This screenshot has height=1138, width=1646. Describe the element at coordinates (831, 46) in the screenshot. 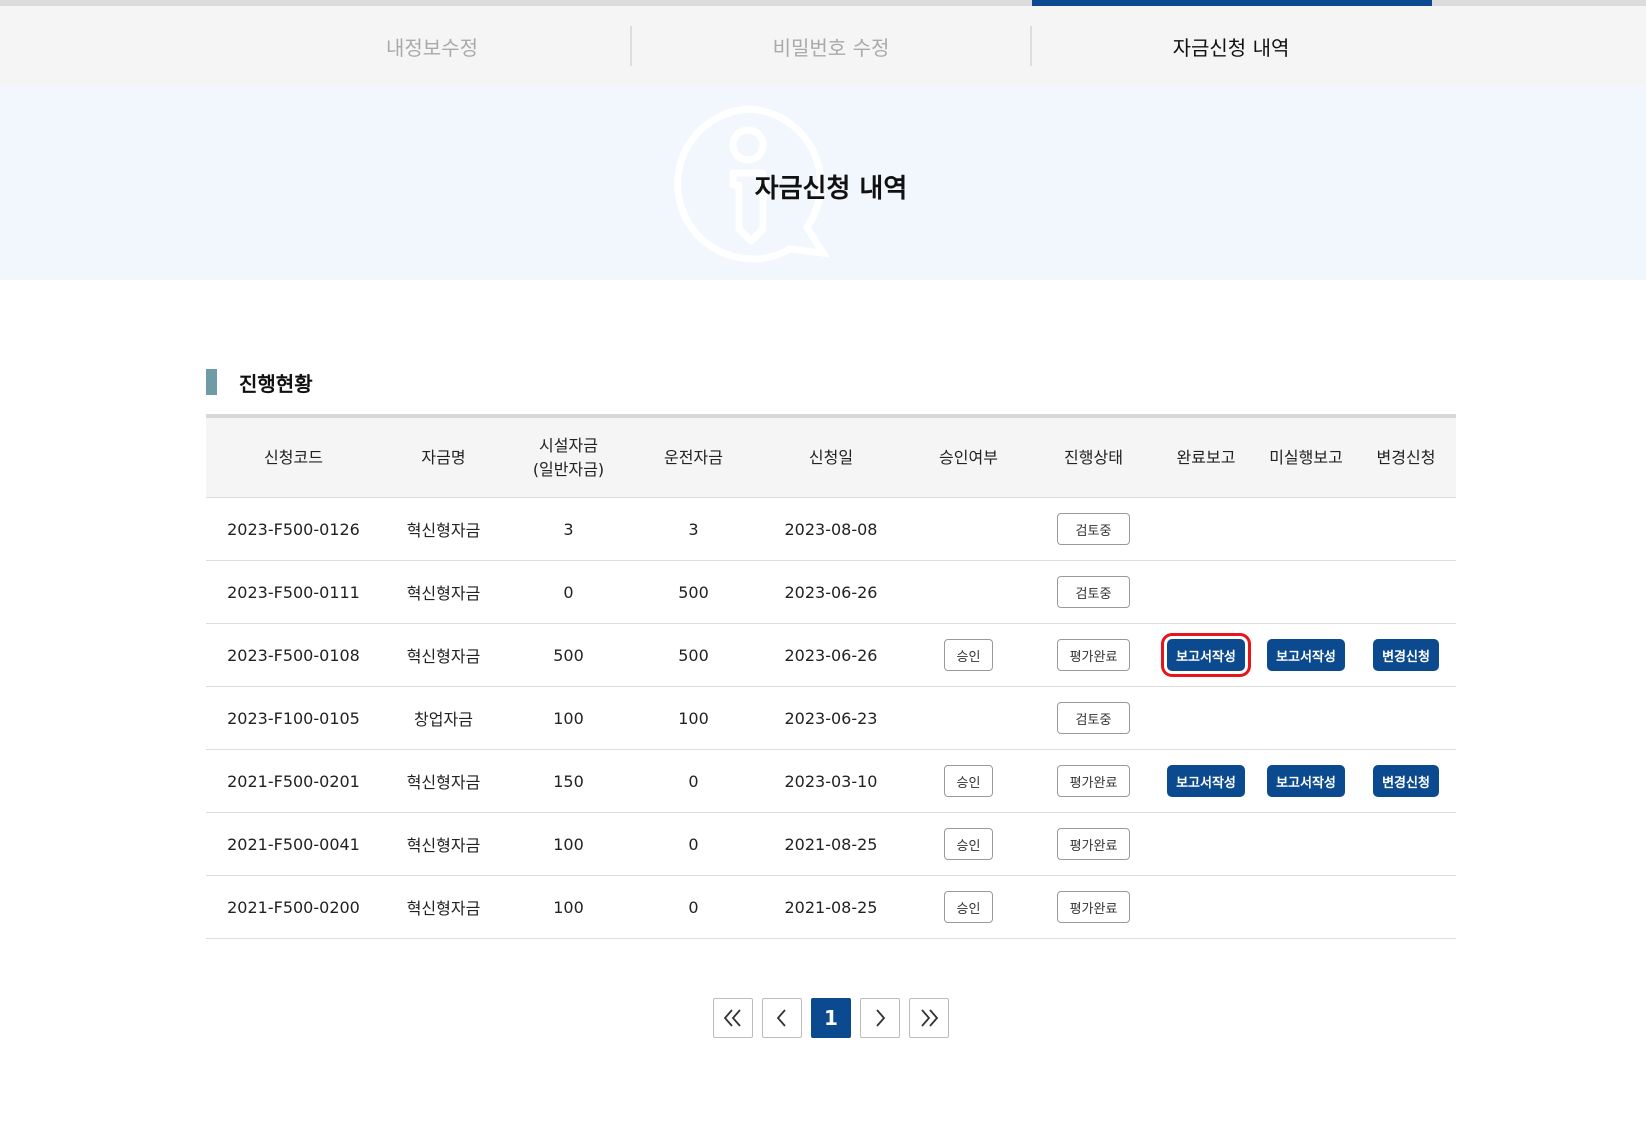

I see `tab-change-password: 비밀번호 수정` at that location.